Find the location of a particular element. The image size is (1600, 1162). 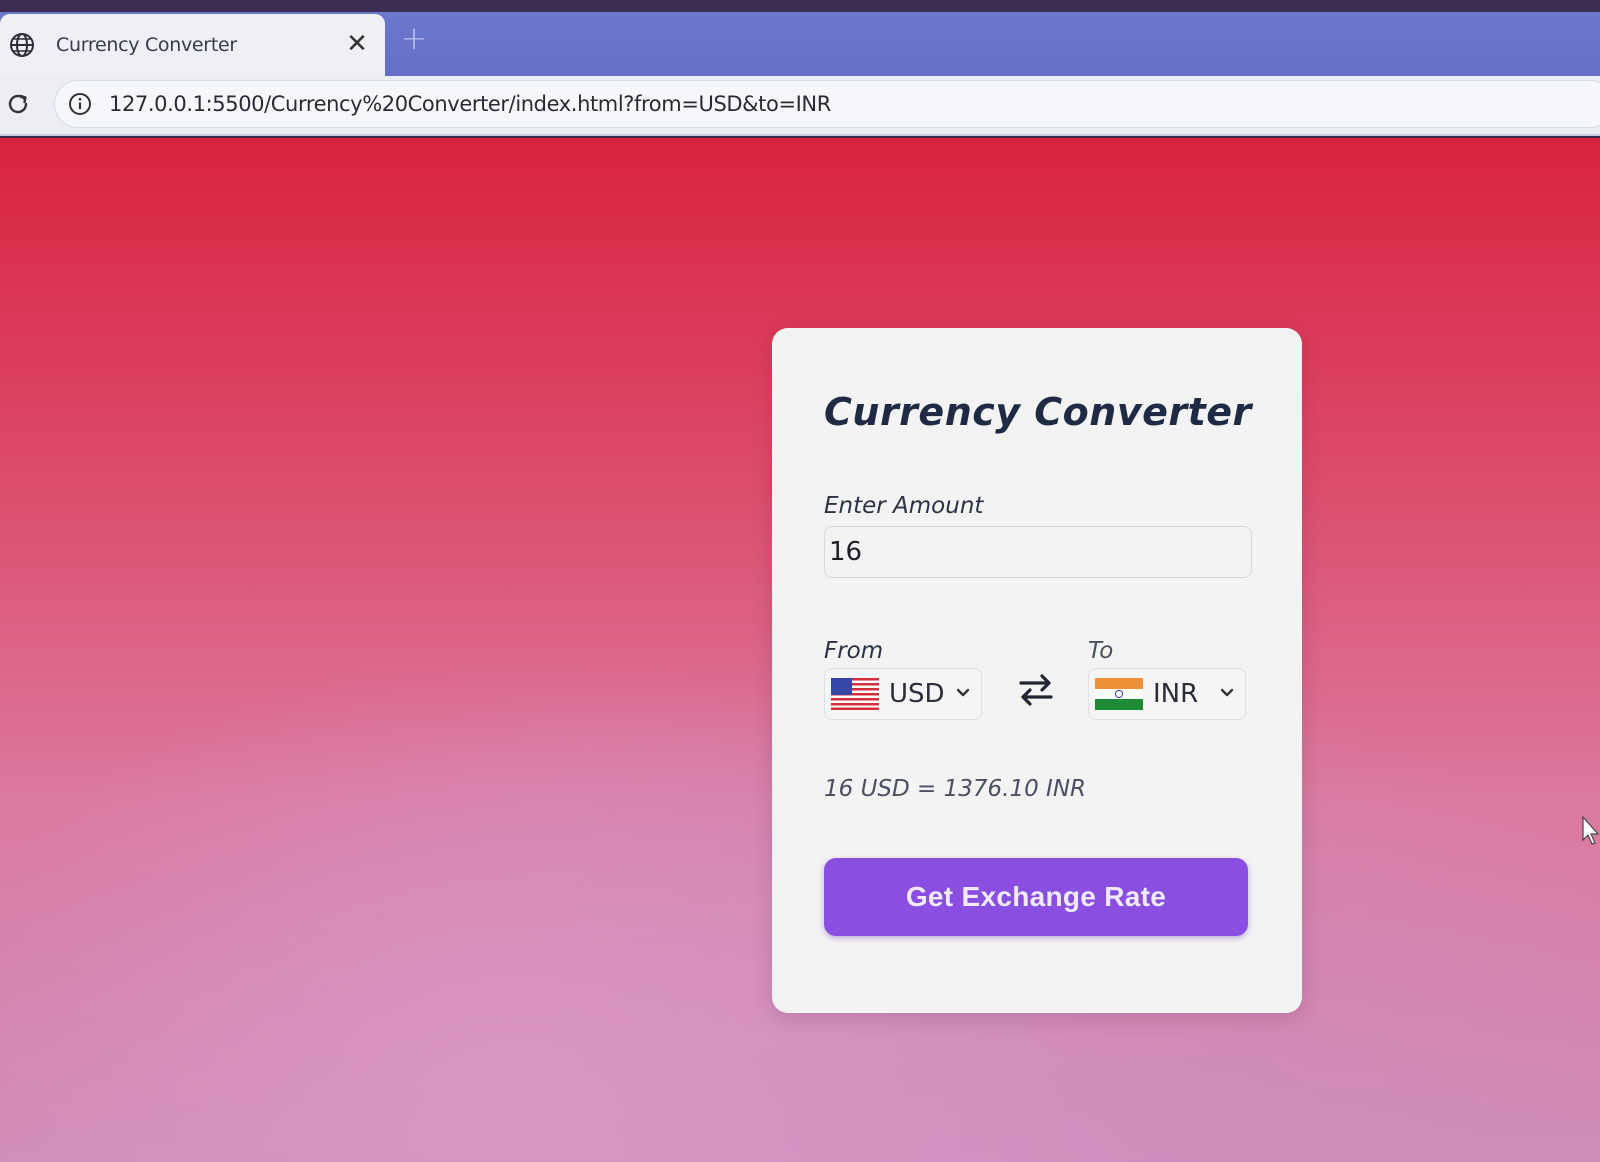

globe-icon is located at coordinates (22, 45).